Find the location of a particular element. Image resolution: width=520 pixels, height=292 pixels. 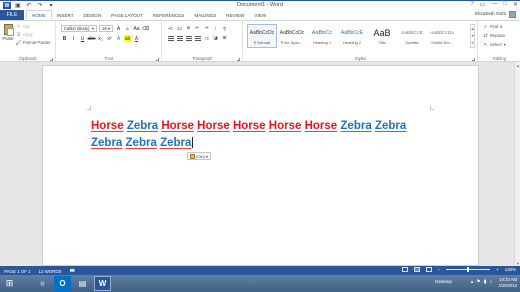

print-layout-icon is located at coordinates (416, 269).